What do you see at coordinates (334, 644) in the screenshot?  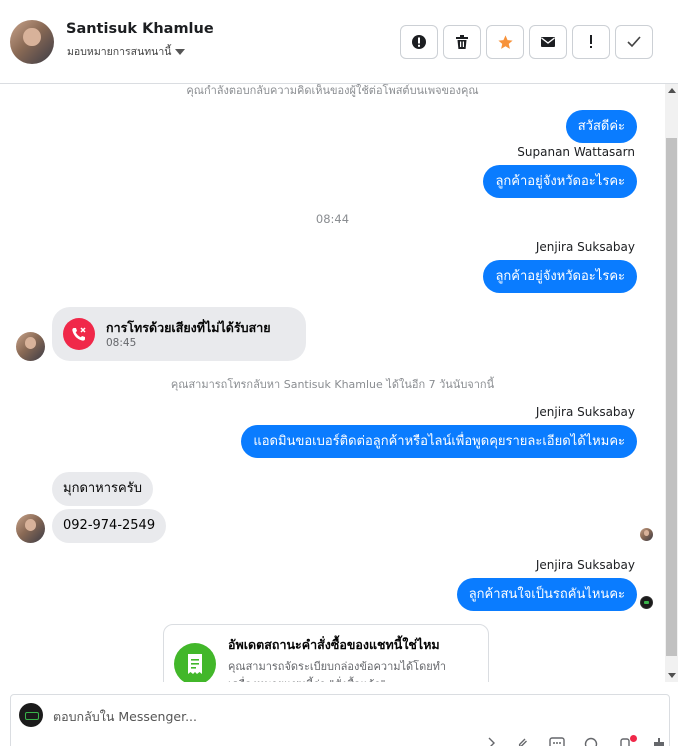 I see `card-title: อัพเดตสถานะคำสั่งซื้อของแชทนี้ใช่ไหม` at bounding box center [334, 644].